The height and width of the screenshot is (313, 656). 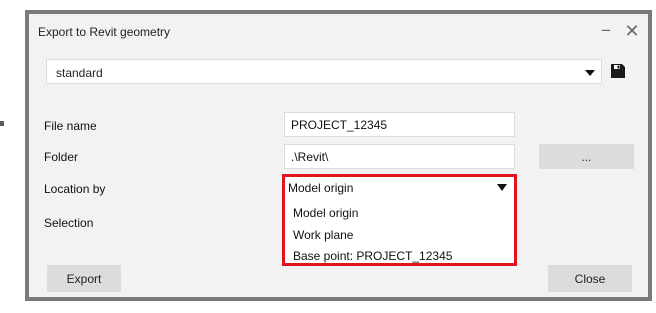 What do you see at coordinates (79, 73) in the screenshot?
I see `profile-selected-value: standard` at bounding box center [79, 73].